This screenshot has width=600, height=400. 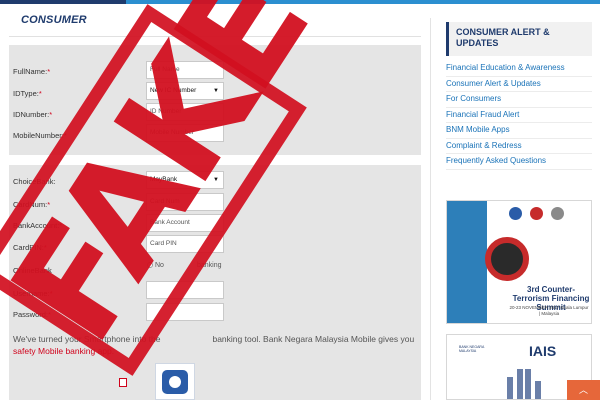 What do you see at coordinates (33, 114) in the screenshot?
I see `idnumber-label: IDNumber:*` at bounding box center [33, 114].